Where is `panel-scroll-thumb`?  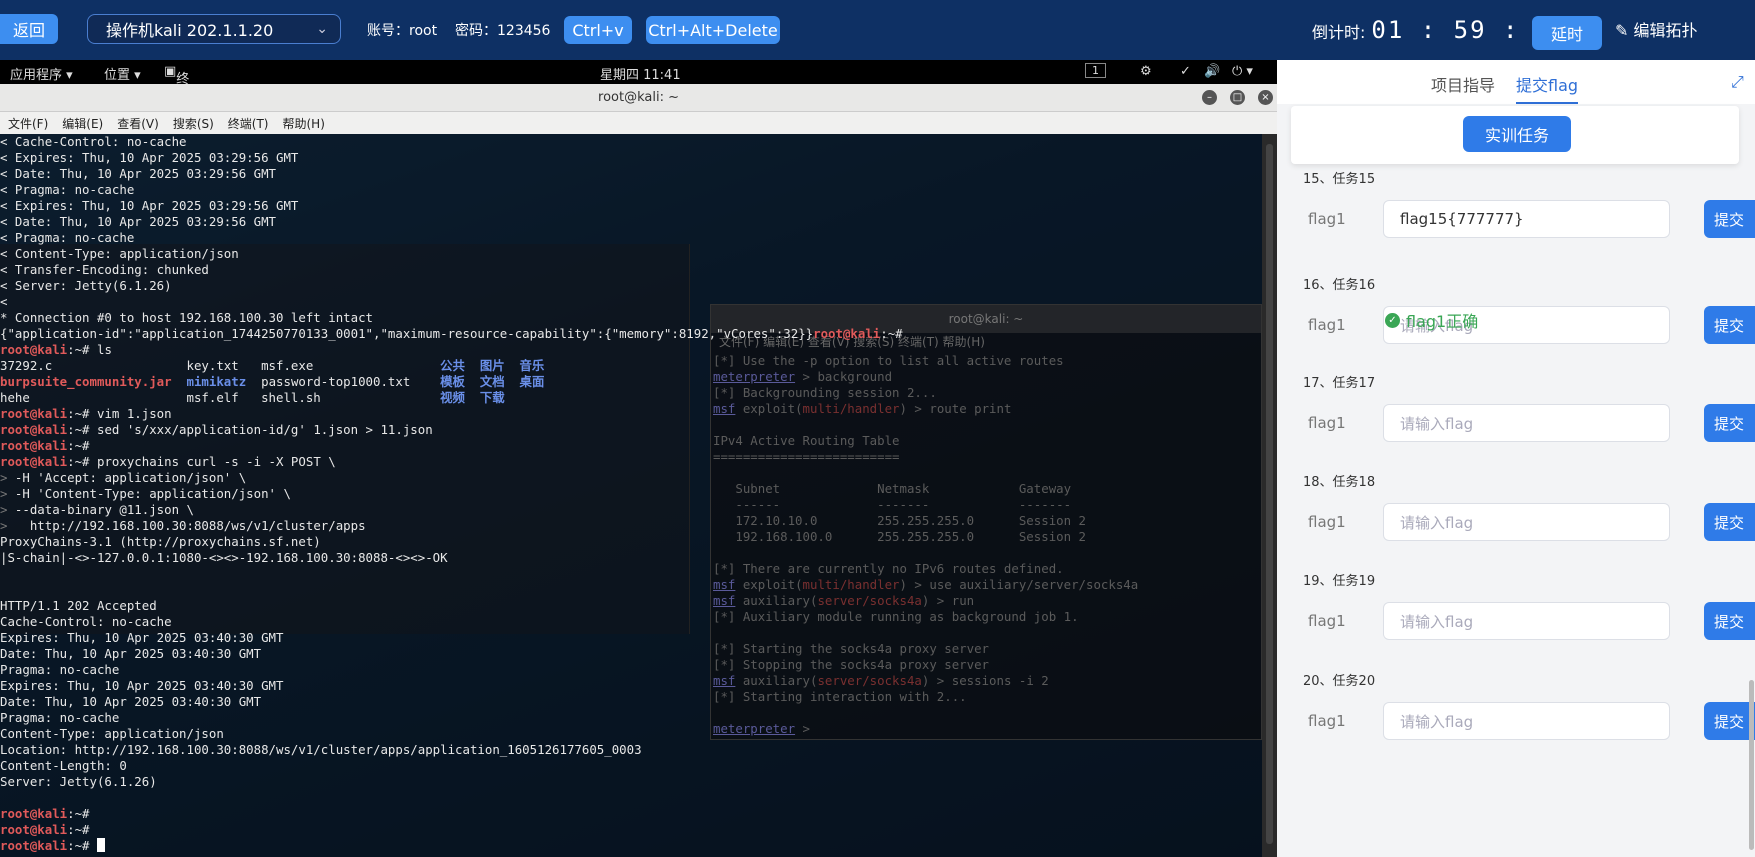
panel-scroll-thumb is located at coordinates (1751, 765).